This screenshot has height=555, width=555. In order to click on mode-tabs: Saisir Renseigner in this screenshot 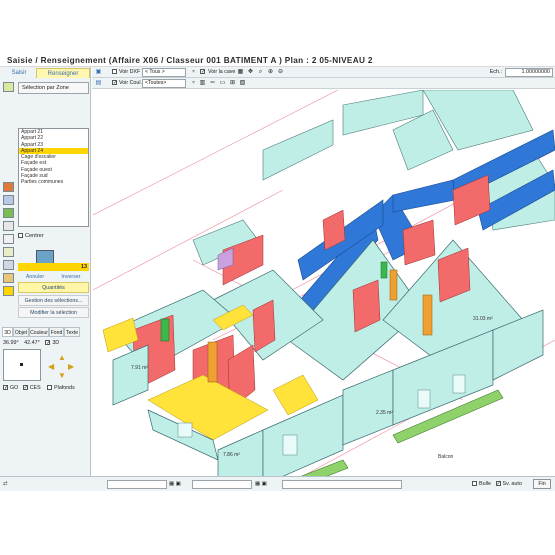, I will do `click(45, 72)`.